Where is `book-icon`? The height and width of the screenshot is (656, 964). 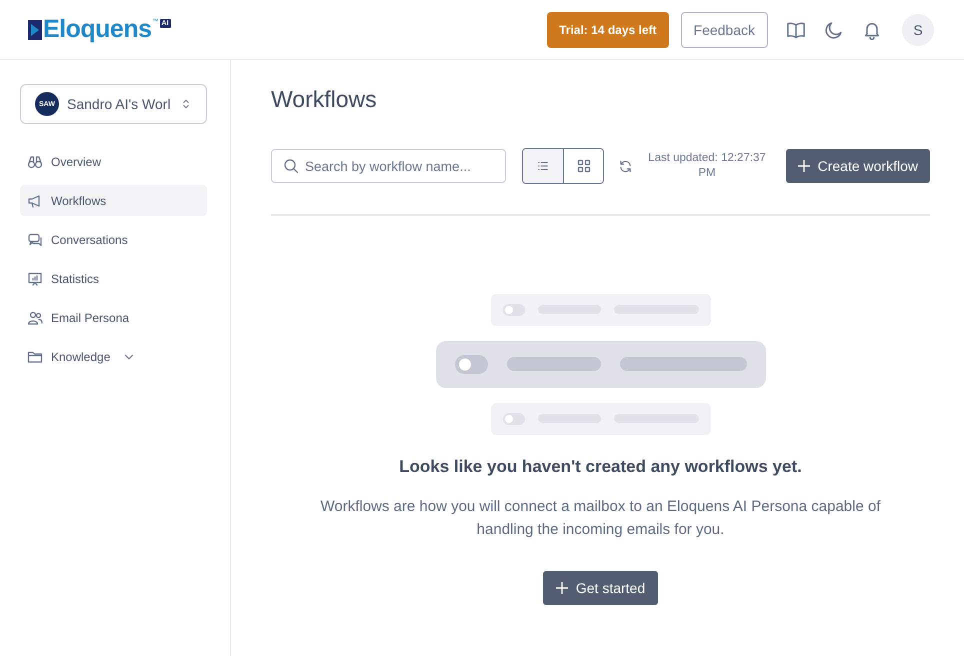
book-icon is located at coordinates (796, 30).